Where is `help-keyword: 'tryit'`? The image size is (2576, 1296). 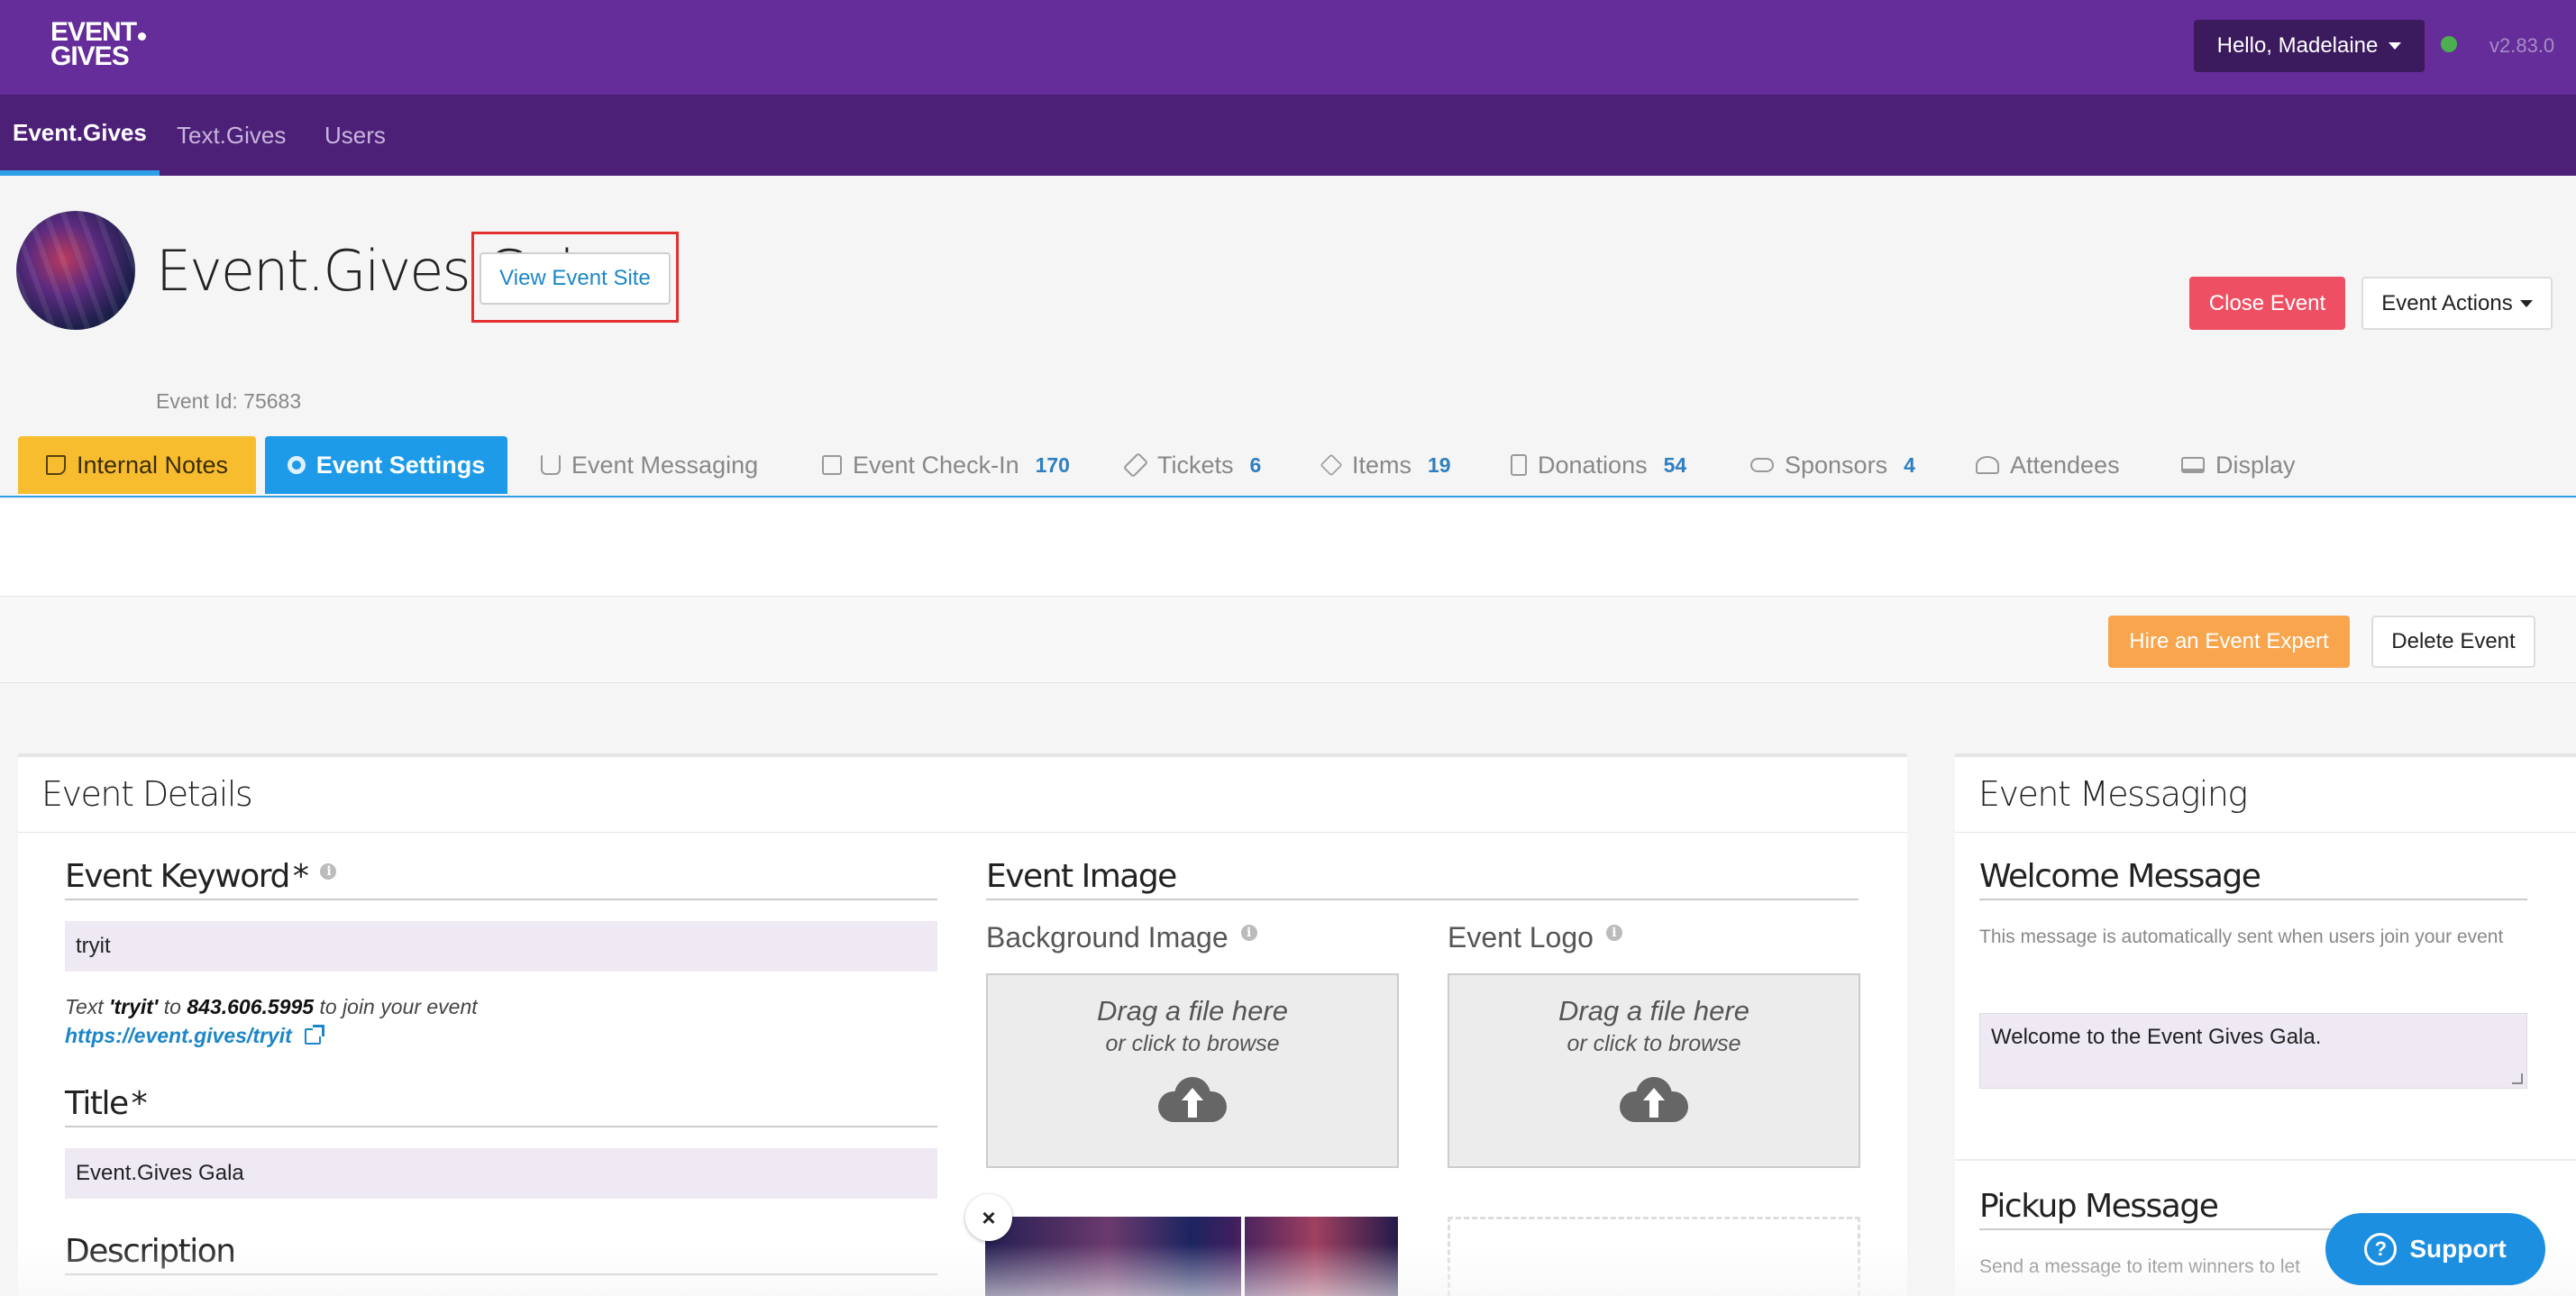 help-keyword: 'tryit' is located at coordinates (134, 1006).